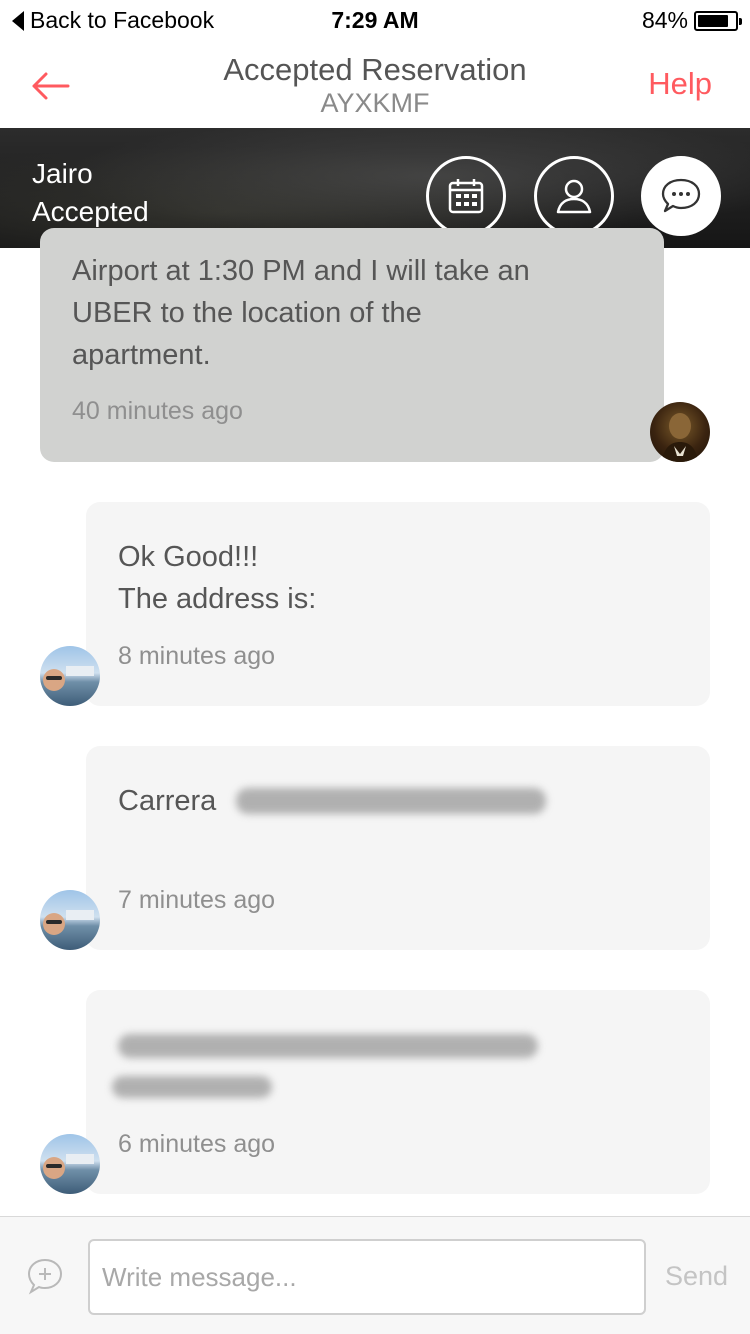 The height and width of the screenshot is (1334, 750). I want to click on message-timestamp: 8 minutes ago, so click(197, 656).